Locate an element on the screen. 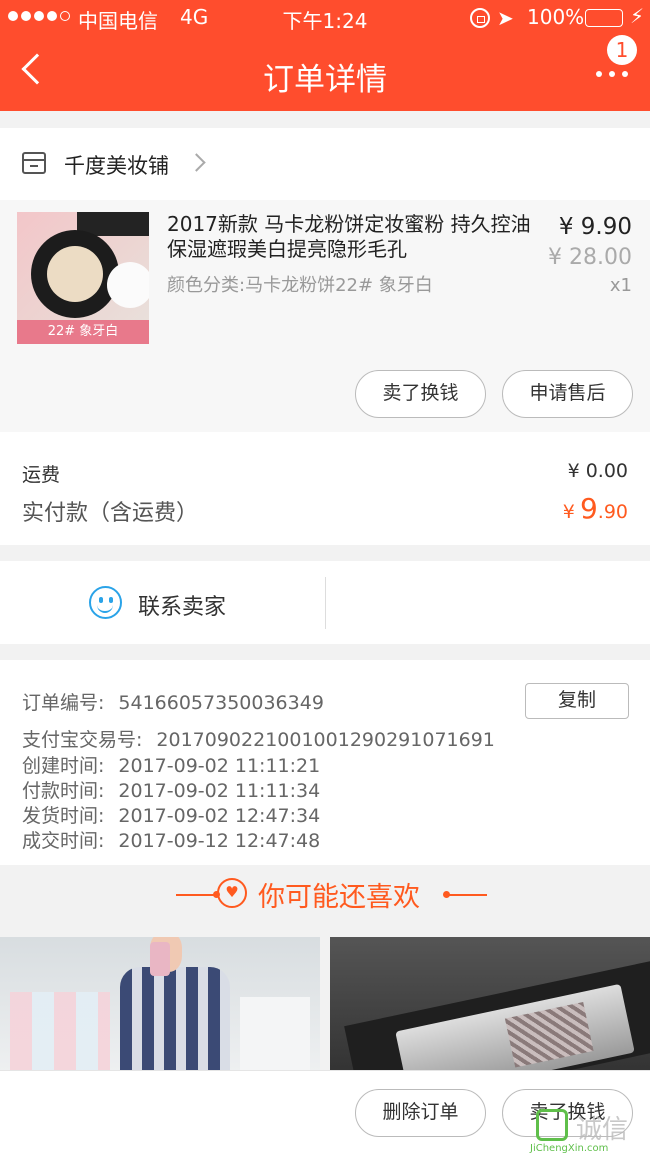  after-sales-button: 申请售后 is located at coordinates (567, 394).